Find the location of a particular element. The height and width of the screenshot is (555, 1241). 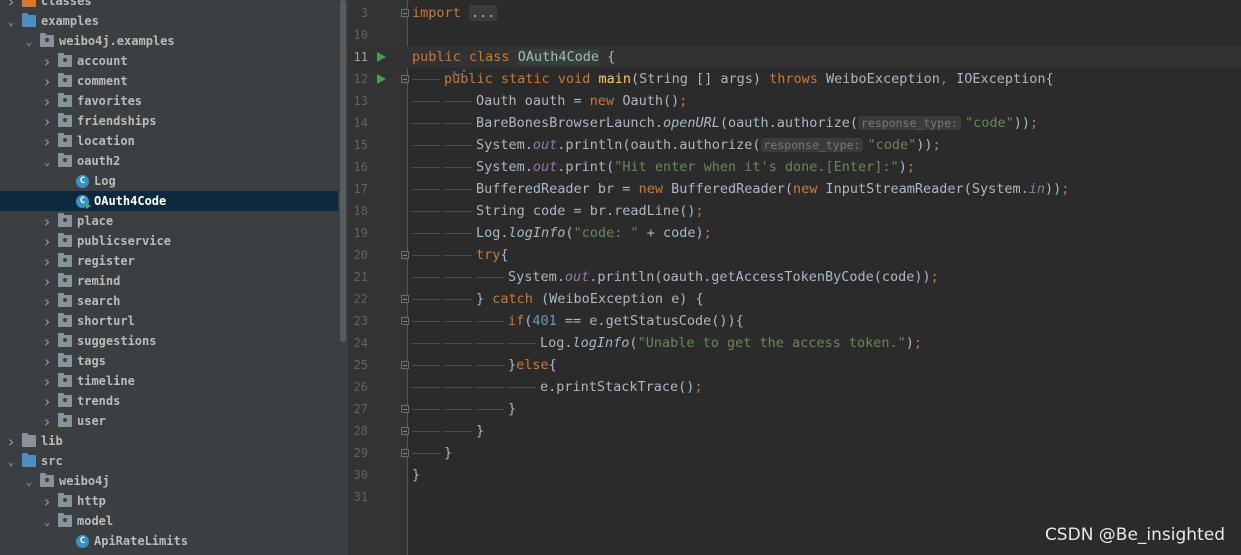

tree-item-http: › http is located at coordinates (169, 501).